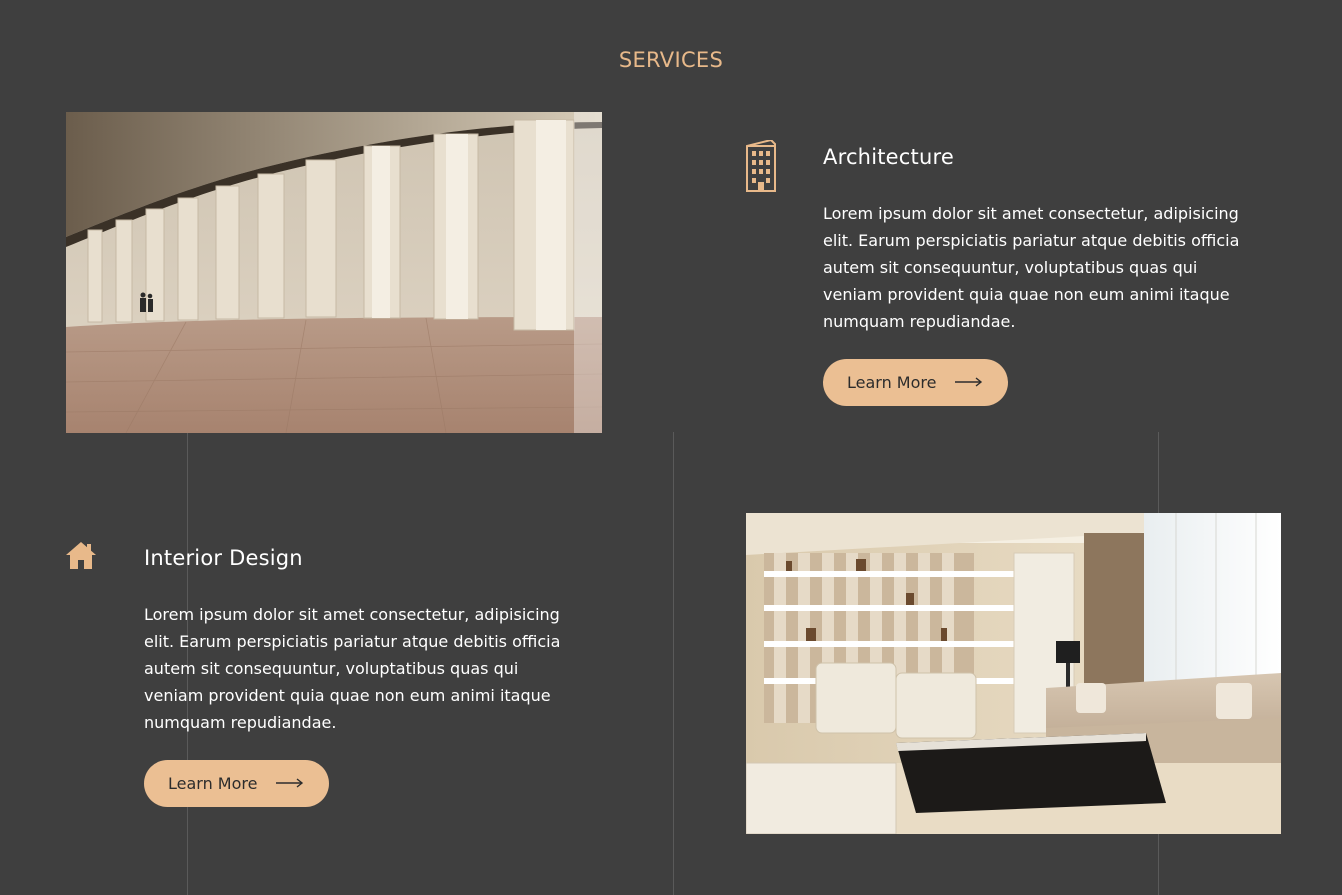  Describe the element at coordinates (1013, 673) in the screenshot. I see `interior-photo` at that location.